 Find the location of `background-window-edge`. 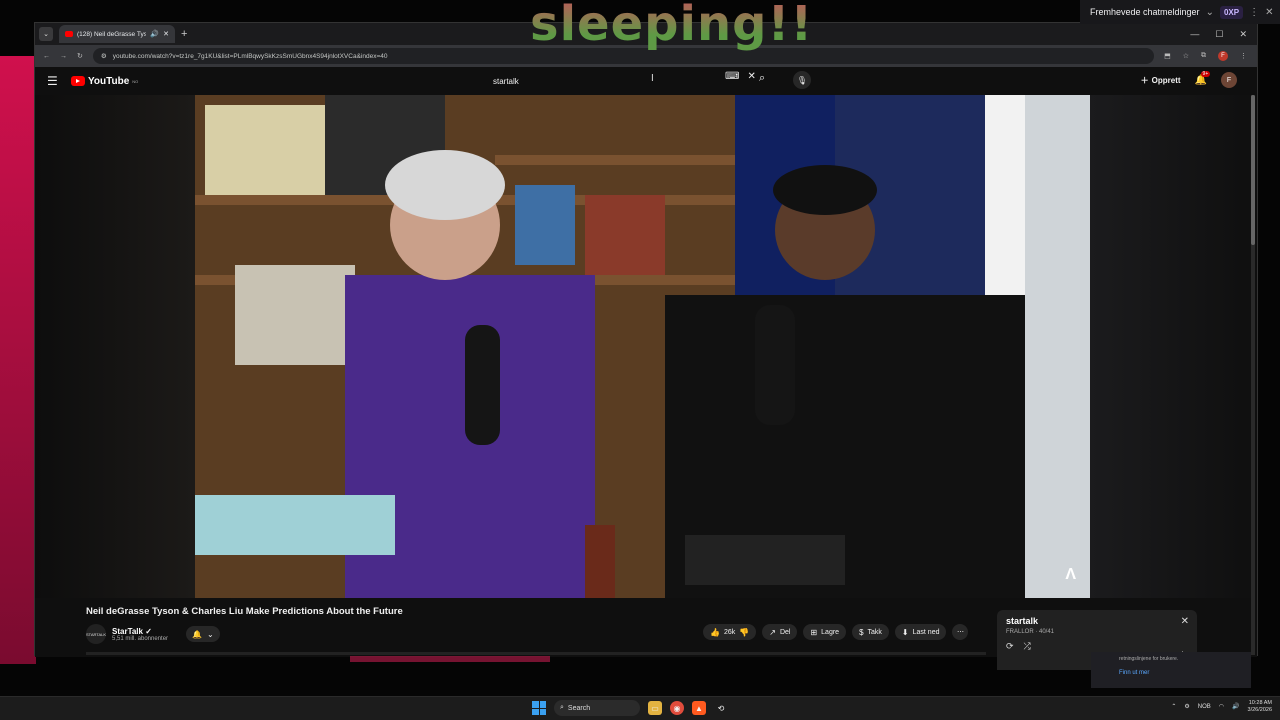

background-window-edge is located at coordinates (450, 659).